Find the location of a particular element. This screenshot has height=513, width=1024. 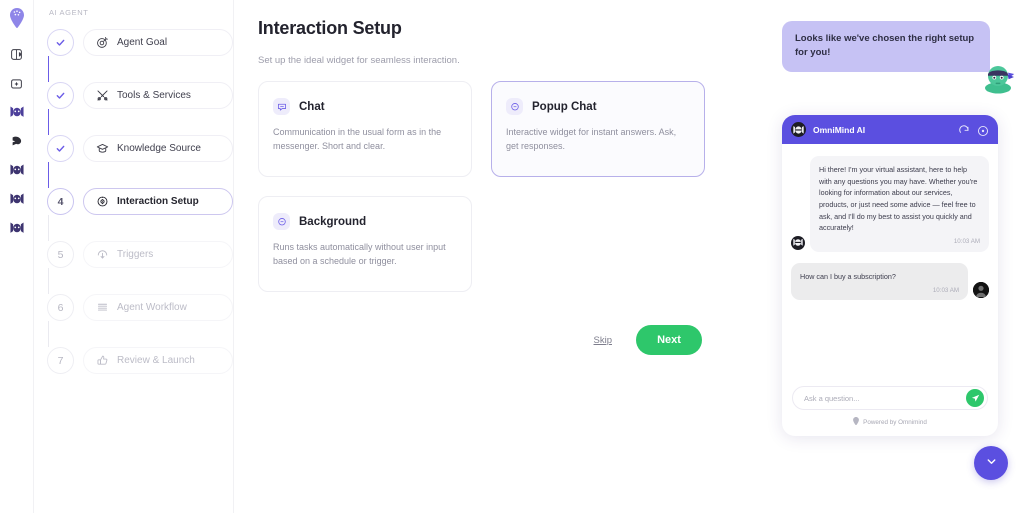

add-folder-icon is located at coordinates (17, 83).